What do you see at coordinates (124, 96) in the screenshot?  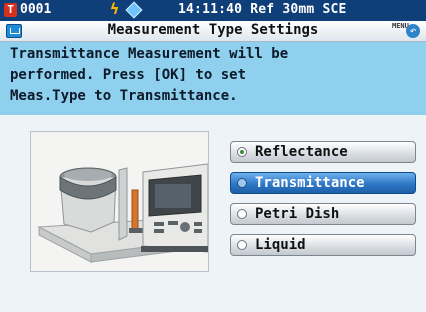 I see `message-line-3: Meas.Type to Transmittance.` at bounding box center [124, 96].